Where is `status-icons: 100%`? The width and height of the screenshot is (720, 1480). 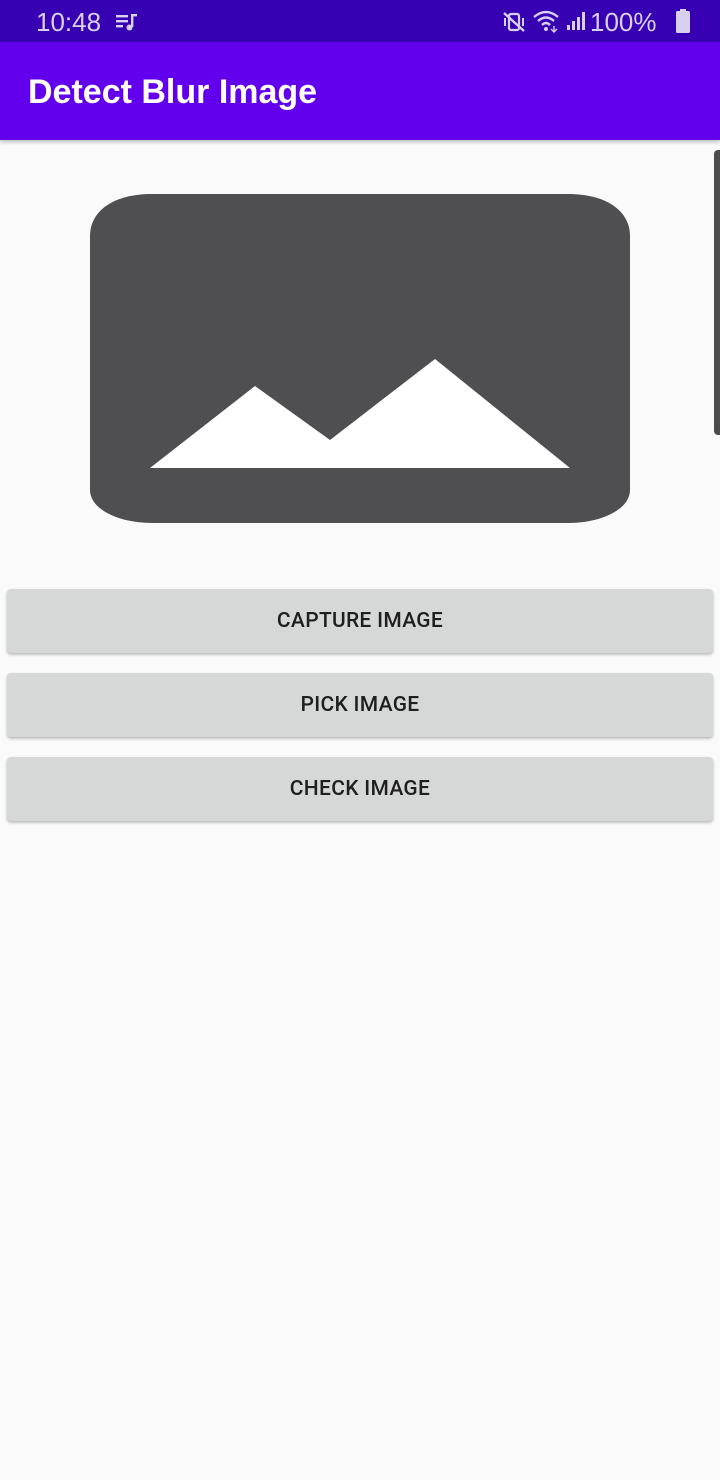
status-icons: 100% is located at coordinates (605, 21).